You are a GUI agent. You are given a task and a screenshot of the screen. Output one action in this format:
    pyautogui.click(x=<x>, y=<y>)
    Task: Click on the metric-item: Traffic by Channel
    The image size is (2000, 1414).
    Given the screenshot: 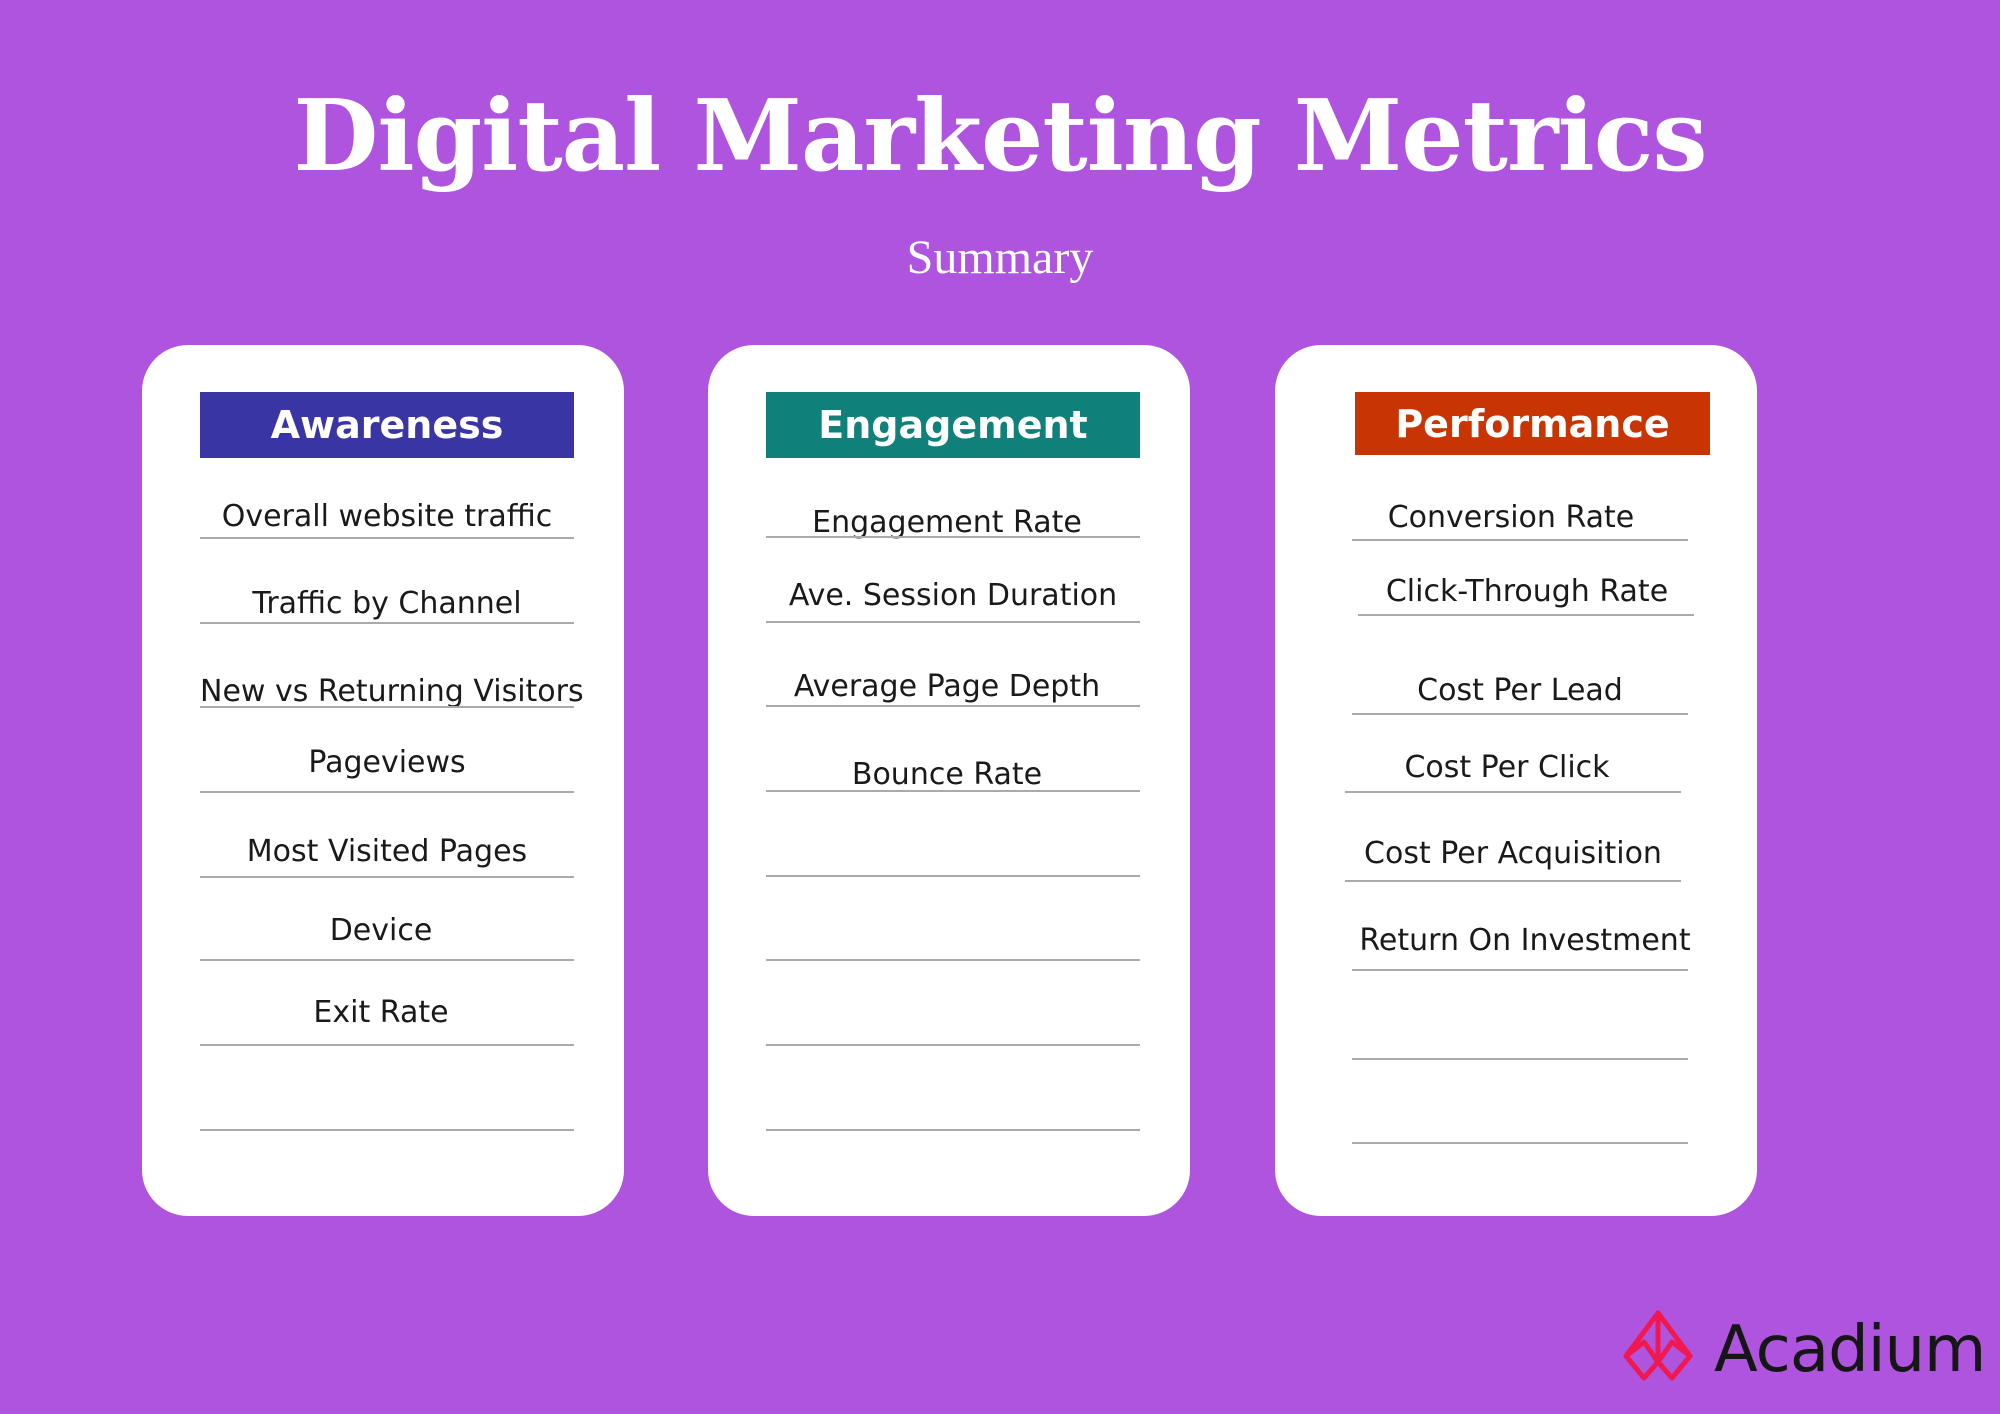 What is the action you would take?
    pyautogui.click(x=387, y=603)
    